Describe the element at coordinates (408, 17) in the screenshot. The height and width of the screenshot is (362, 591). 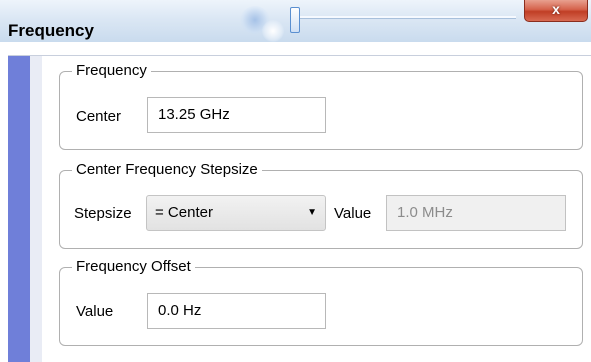
I see `transparency-slider-track` at that location.